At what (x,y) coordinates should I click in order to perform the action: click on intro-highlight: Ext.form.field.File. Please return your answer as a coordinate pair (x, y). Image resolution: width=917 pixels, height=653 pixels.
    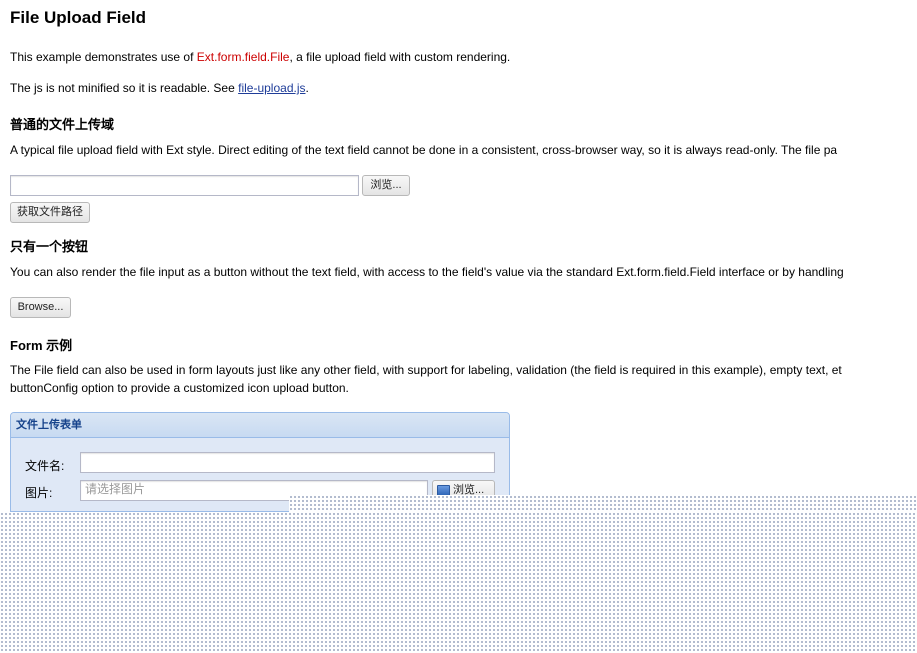
    Looking at the image, I should click on (243, 57).